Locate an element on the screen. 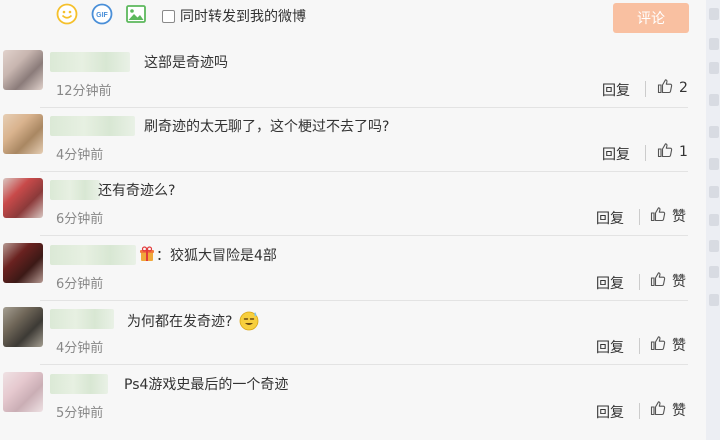  like-count: 1 is located at coordinates (683, 152).